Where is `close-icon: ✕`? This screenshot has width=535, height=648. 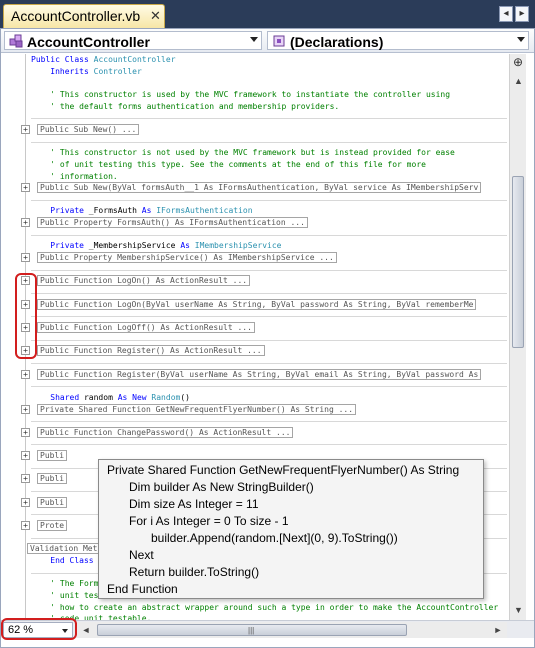
close-icon: ✕ is located at coordinates (155, 16).